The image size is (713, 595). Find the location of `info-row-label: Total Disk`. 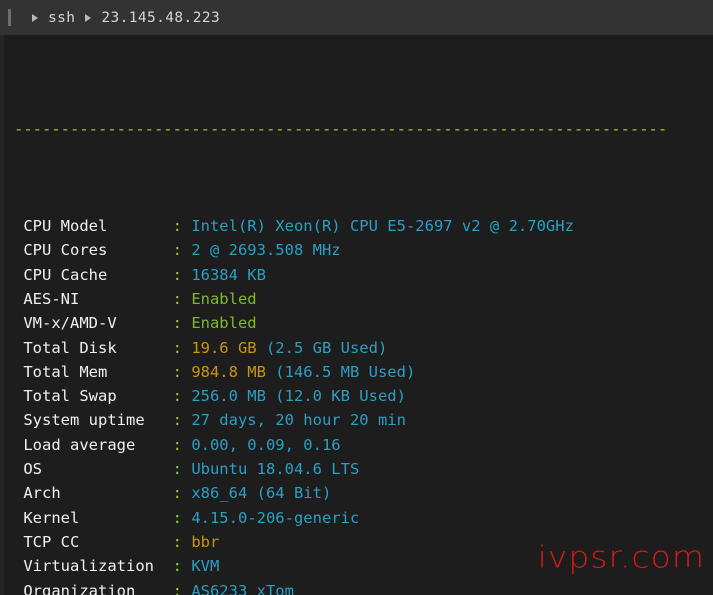

info-row-label: Total Disk is located at coordinates (93, 347).